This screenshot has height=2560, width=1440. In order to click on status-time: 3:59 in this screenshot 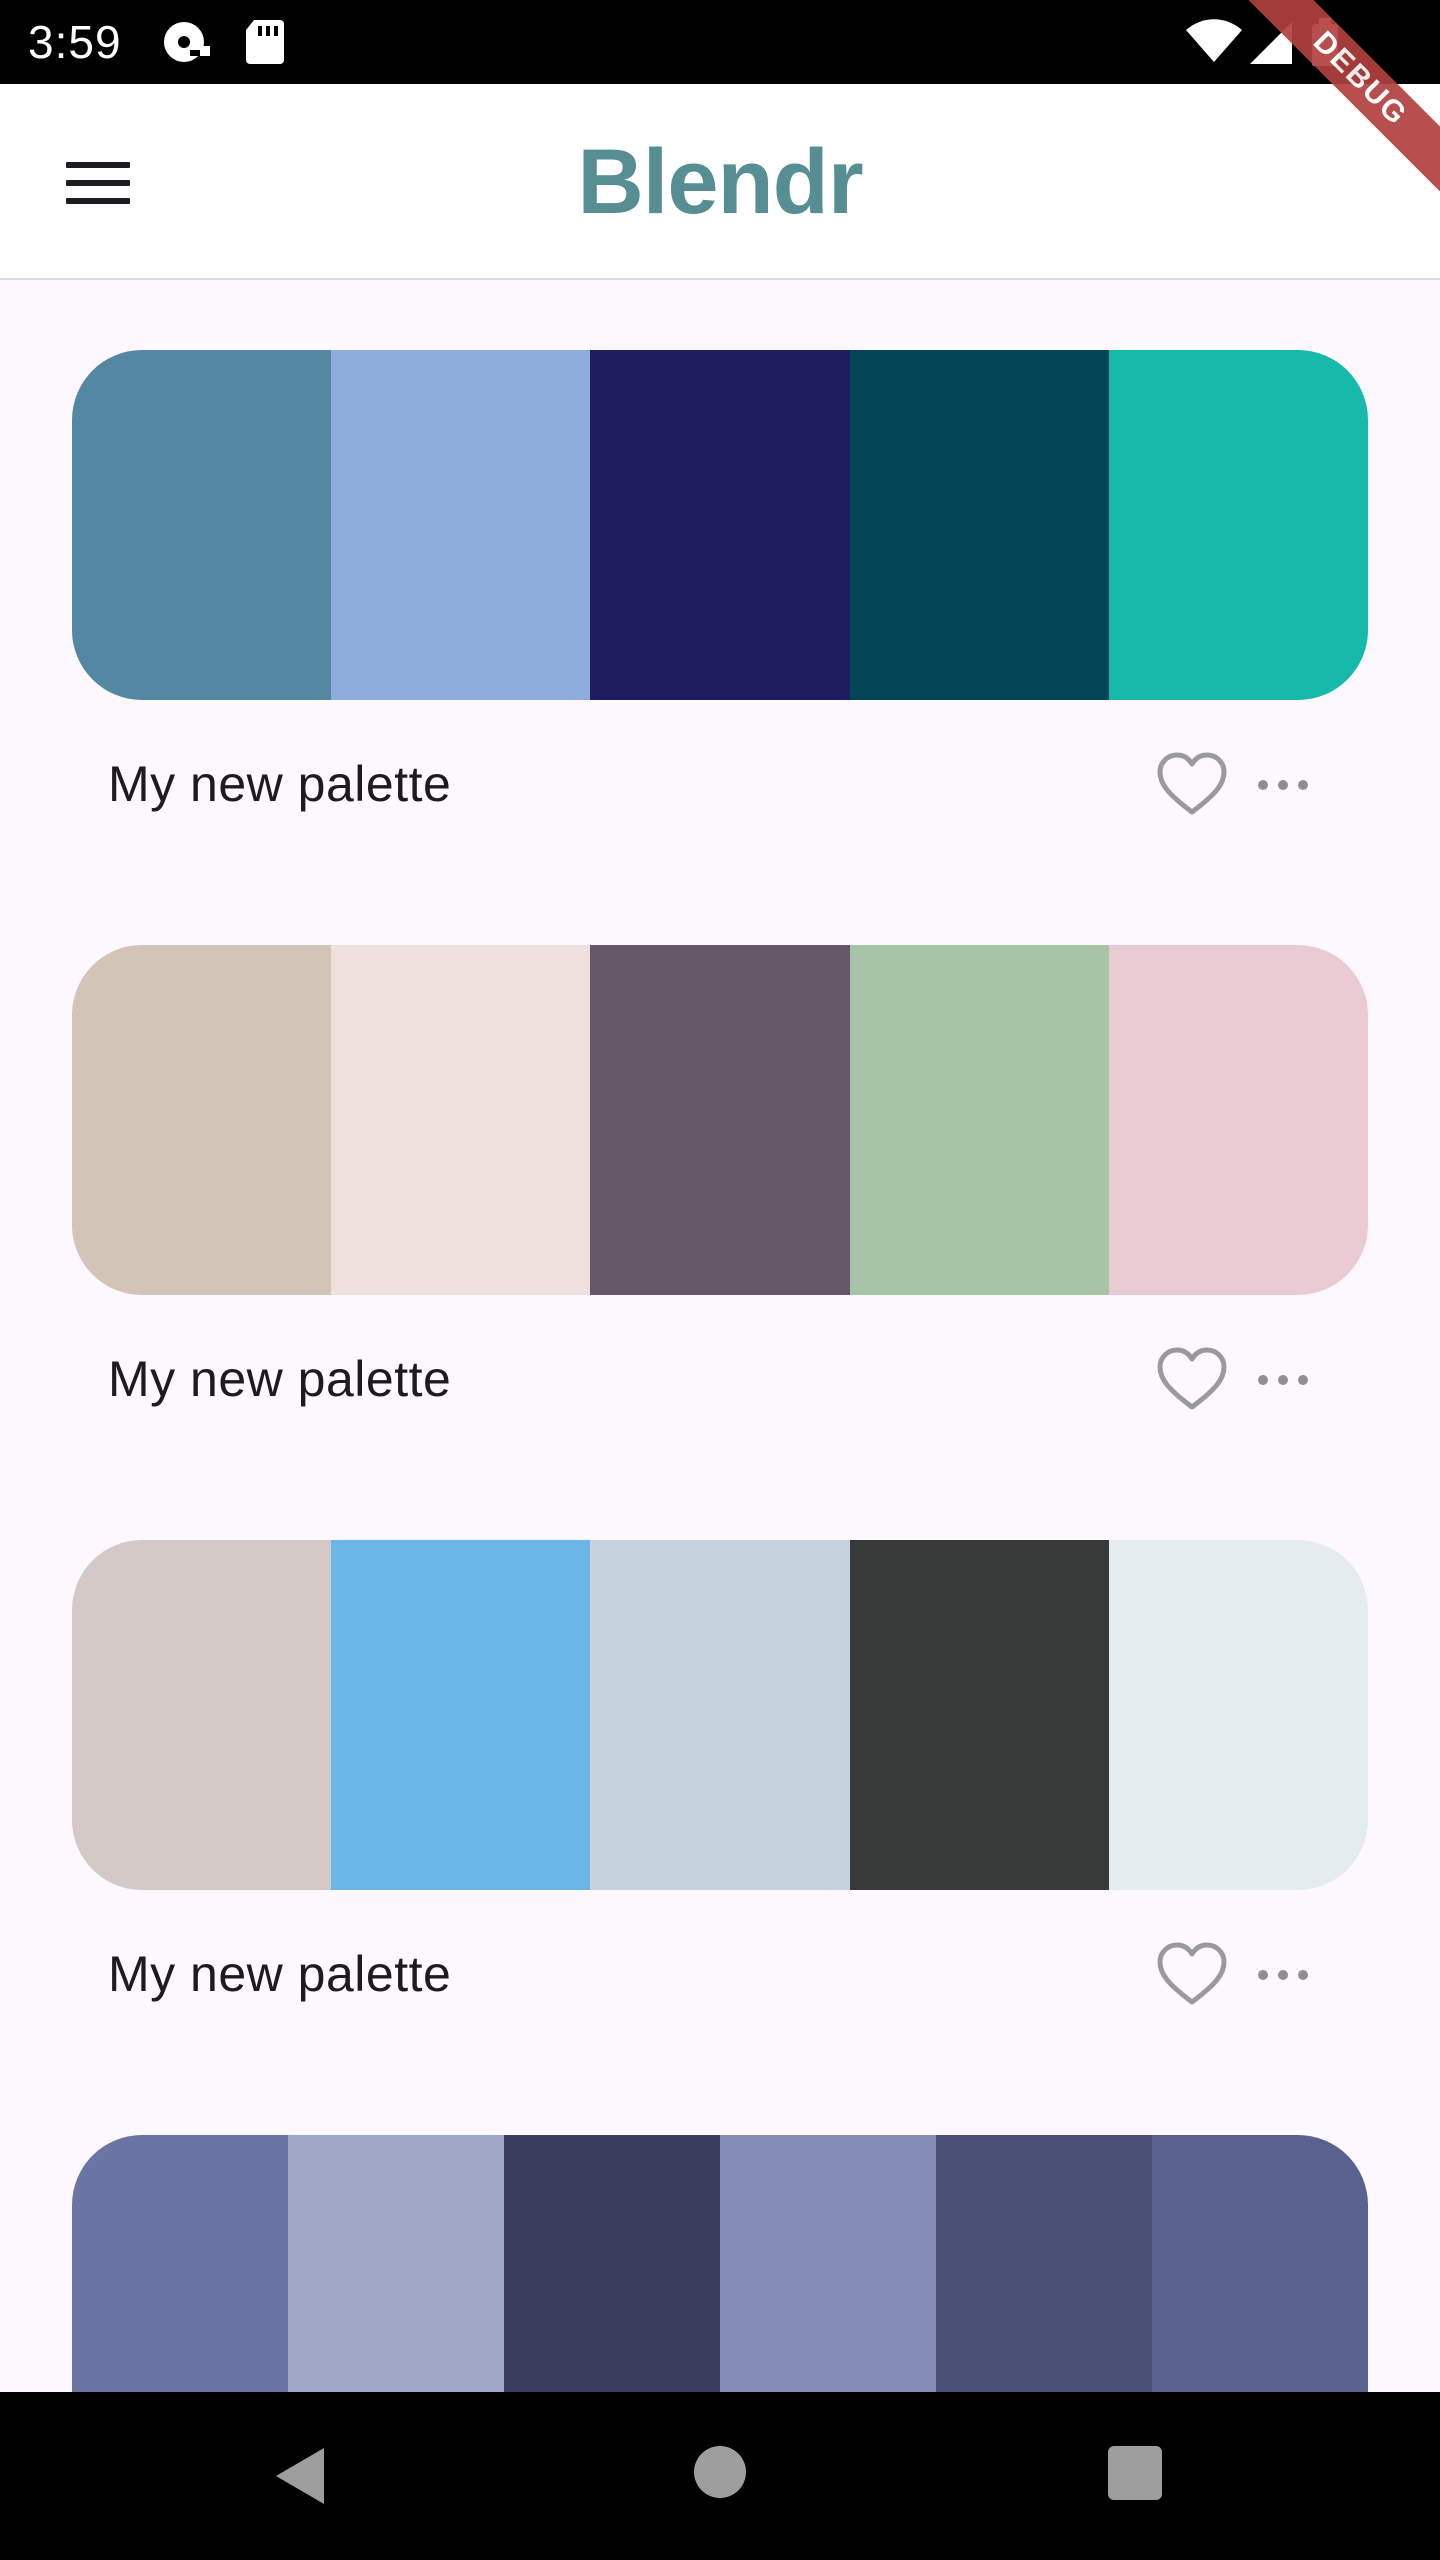, I will do `click(75, 42)`.